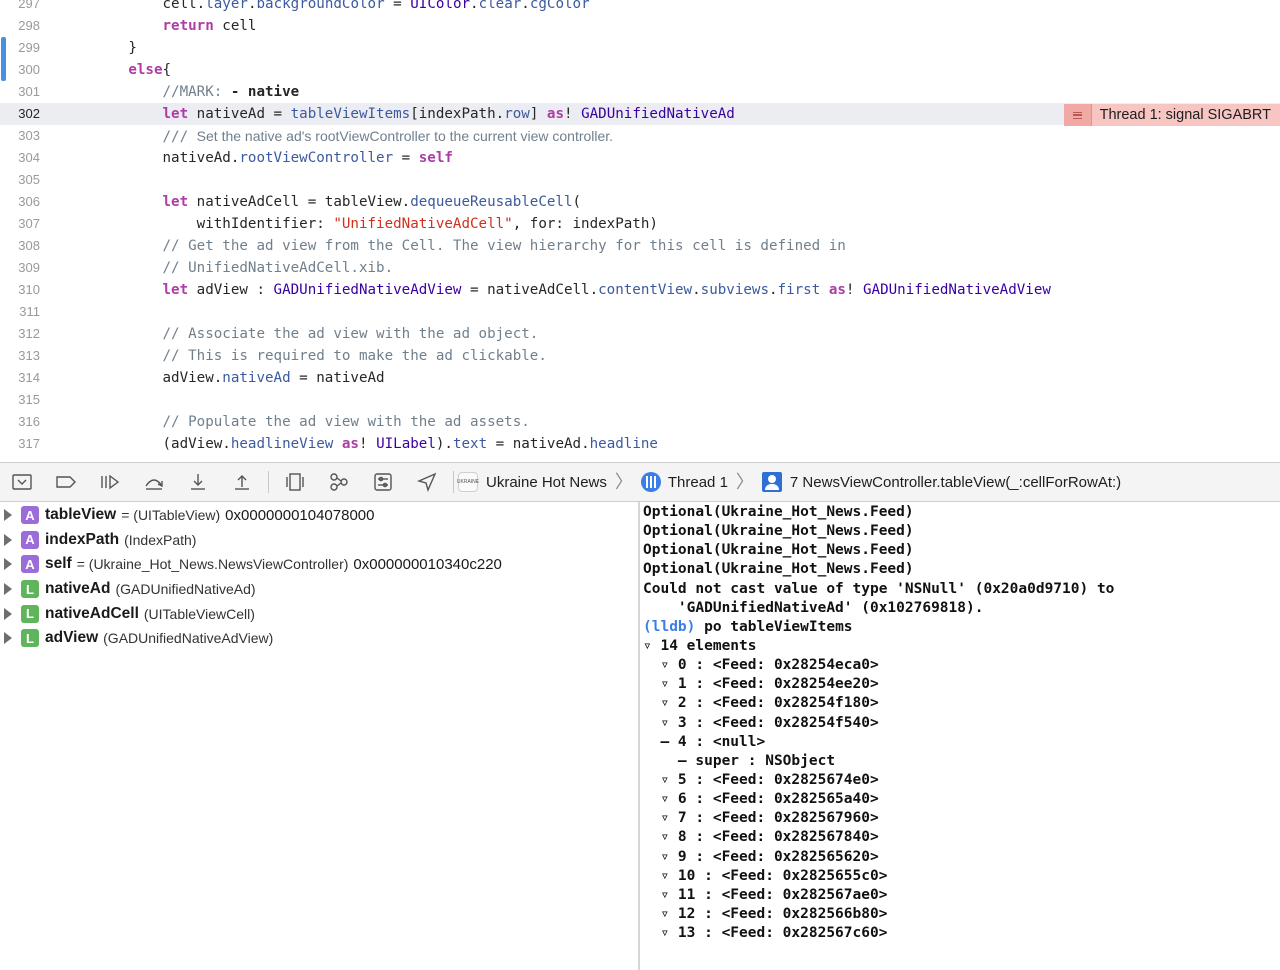 The image size is (1280, 970). I want to click on line-number: 312, so click(24, 334).